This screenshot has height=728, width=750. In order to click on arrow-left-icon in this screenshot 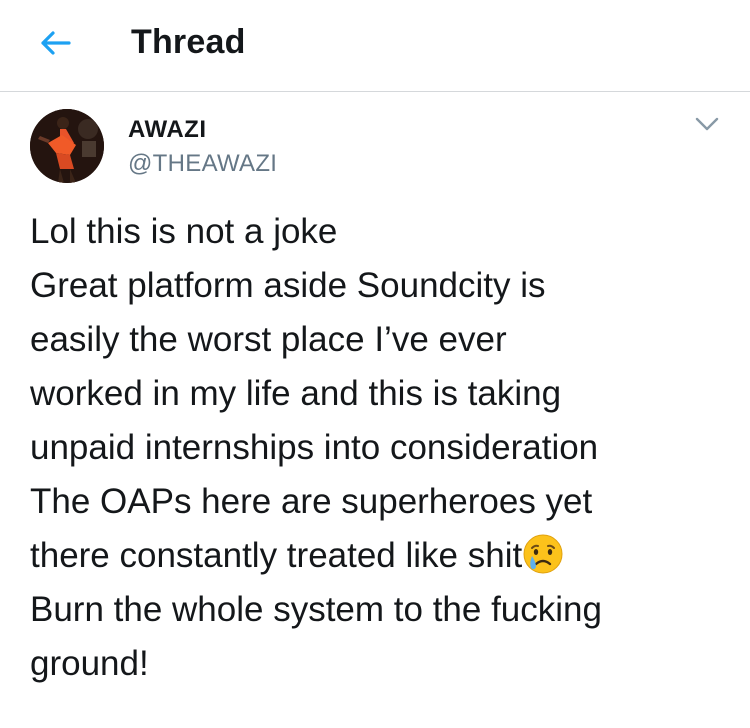, I will do `click(56, 43)`.